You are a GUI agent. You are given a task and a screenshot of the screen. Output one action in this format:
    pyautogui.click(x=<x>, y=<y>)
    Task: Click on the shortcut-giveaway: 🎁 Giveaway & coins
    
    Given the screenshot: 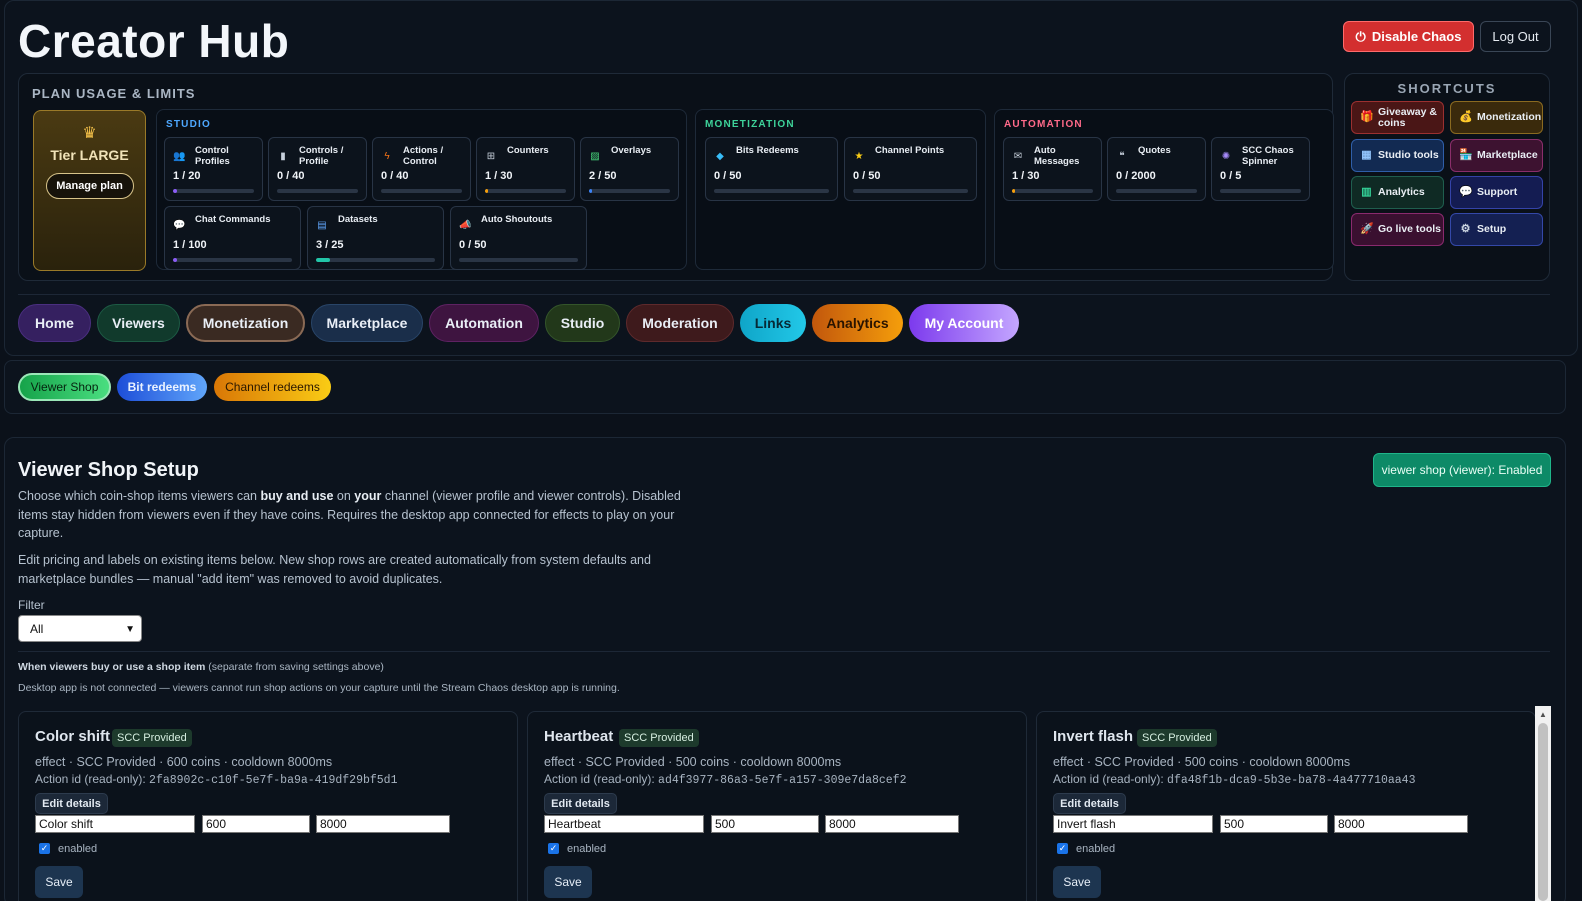 What is the action you would take?
    pyautogui.click(x=1397, y=117)
    